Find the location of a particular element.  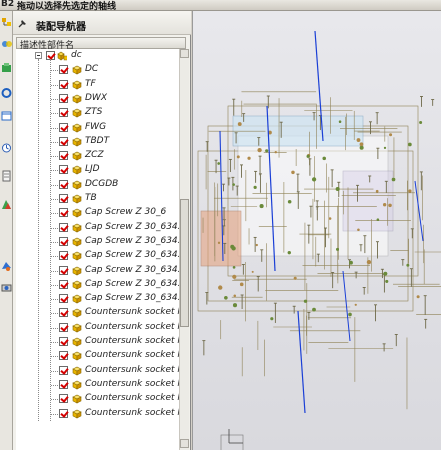

pin-icon is located at coordinates (23, 23).